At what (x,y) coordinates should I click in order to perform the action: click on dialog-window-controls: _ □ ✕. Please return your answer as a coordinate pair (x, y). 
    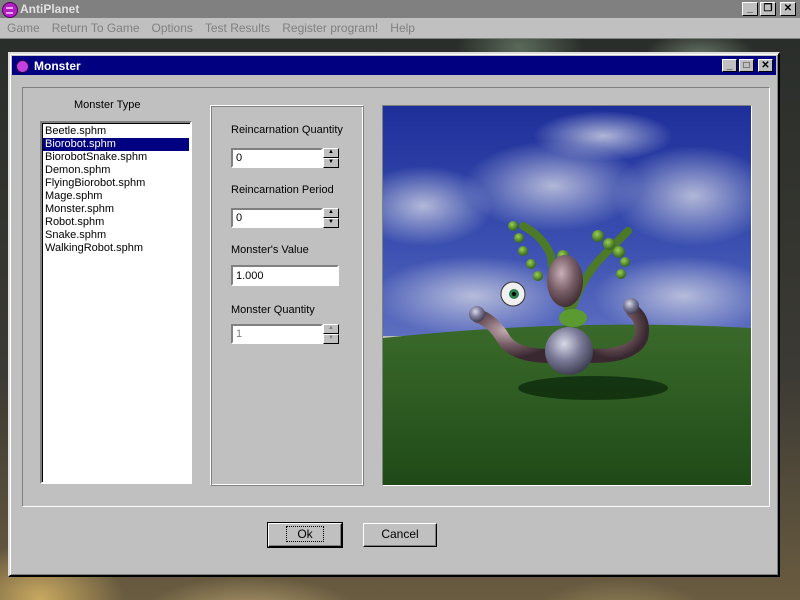
    Looking at the image, I should click on (747, 65).